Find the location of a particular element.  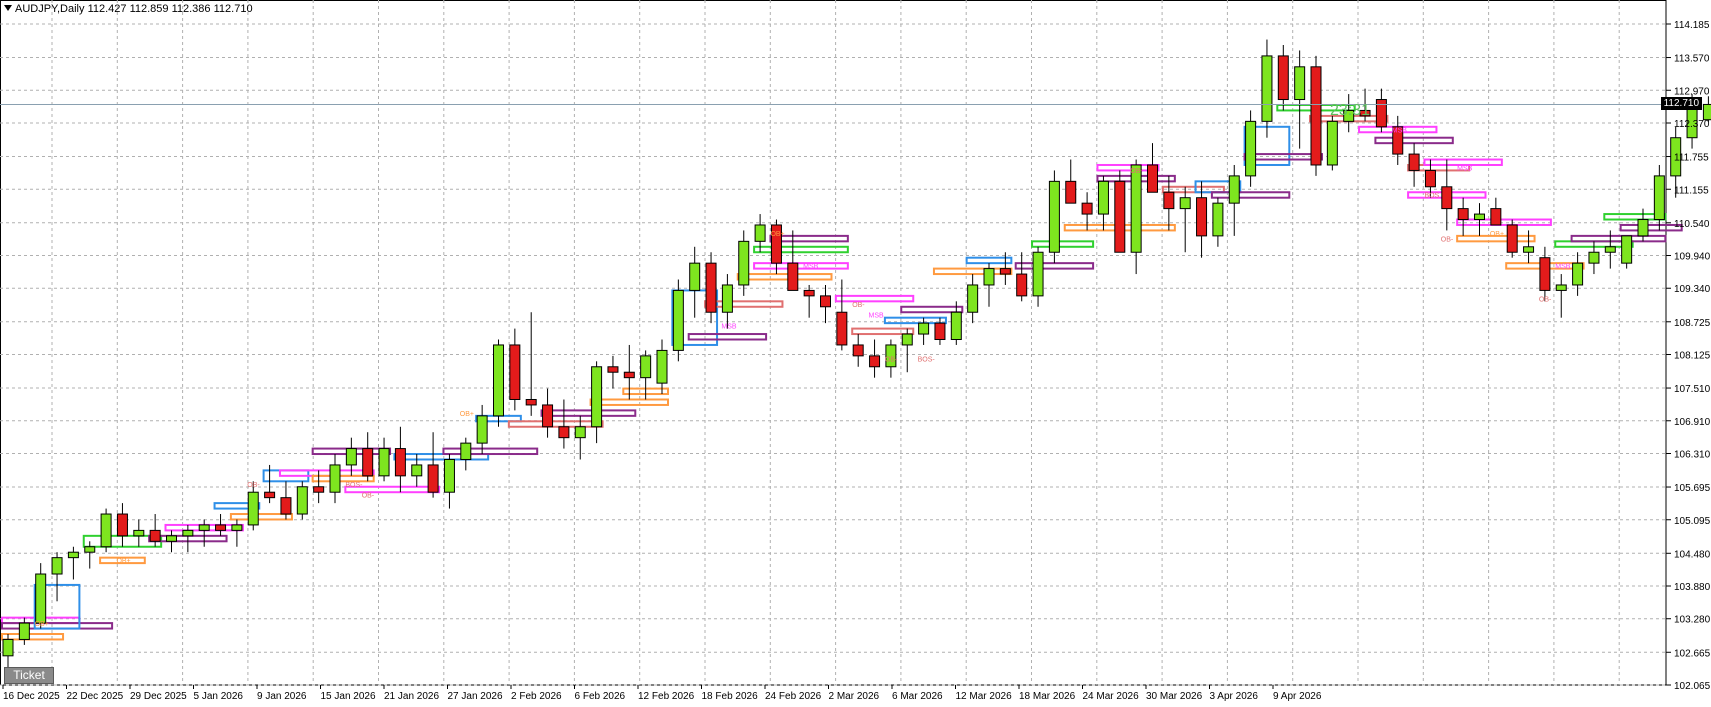

ohlc-low: 112.386 is located at coordinates (191, 9).